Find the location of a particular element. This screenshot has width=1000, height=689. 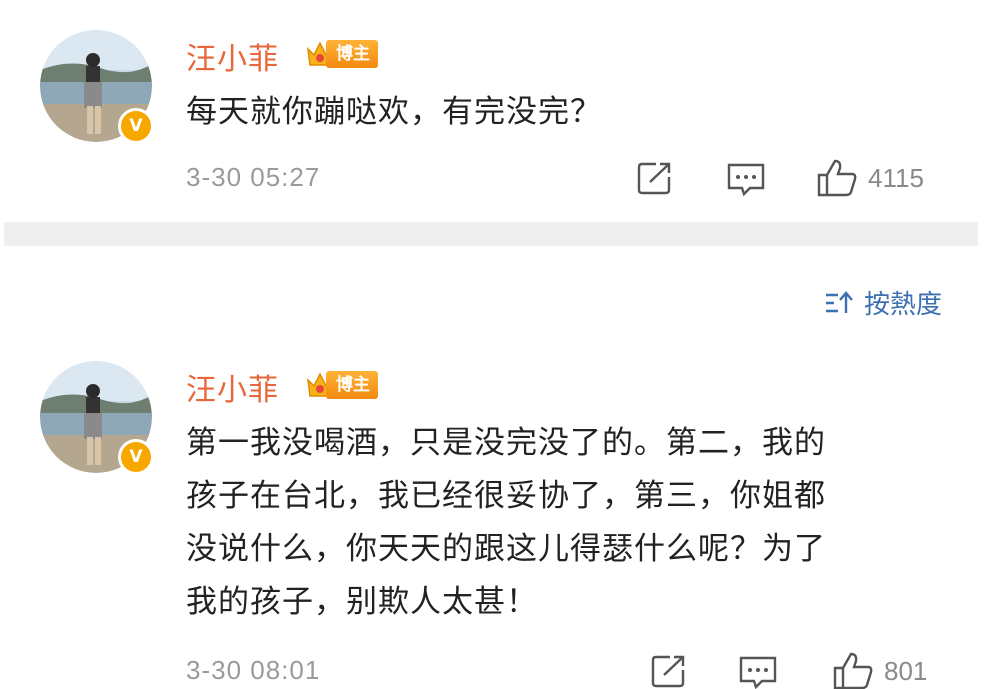

sort-toggle: 按熱度 is located at coordinates (883, 302).